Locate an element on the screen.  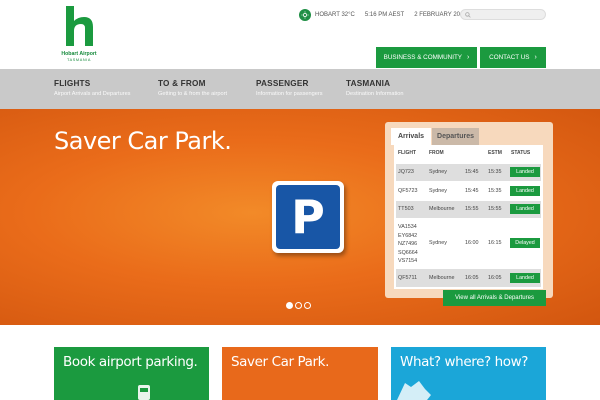
contact-us-button: CONTACT US › is located at coordinates (513, 57).